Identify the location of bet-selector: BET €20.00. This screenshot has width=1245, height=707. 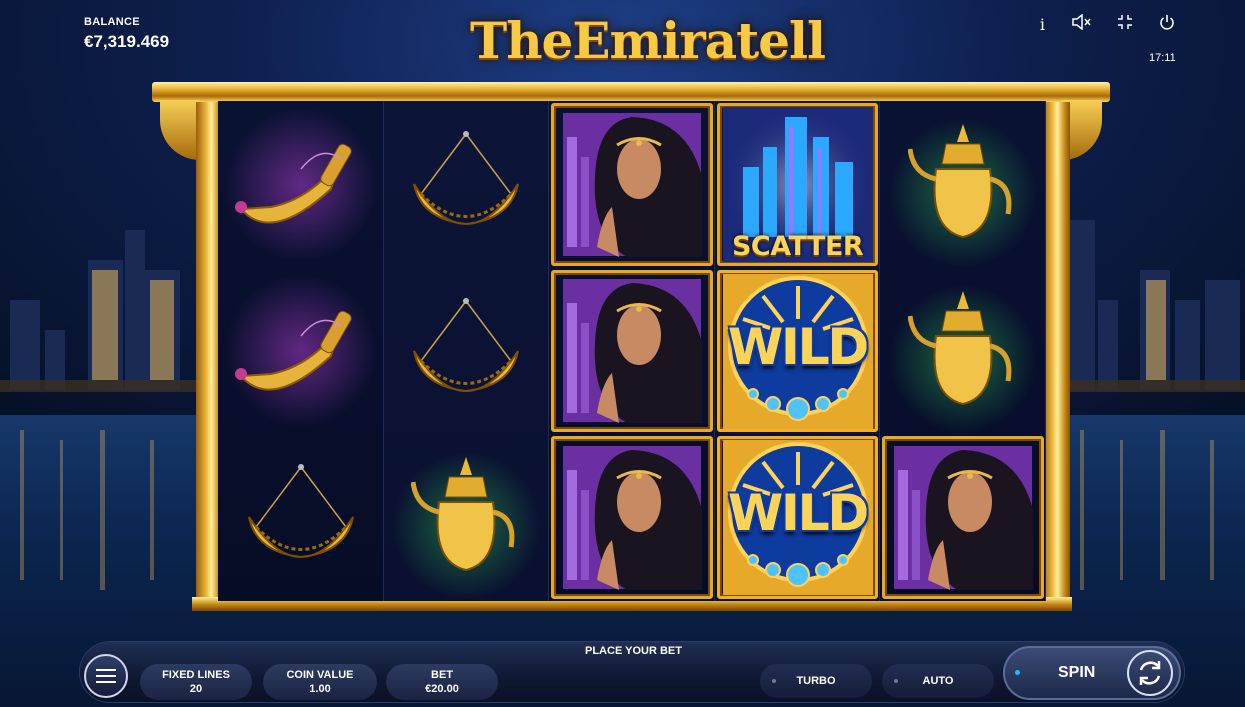
(442, 682).